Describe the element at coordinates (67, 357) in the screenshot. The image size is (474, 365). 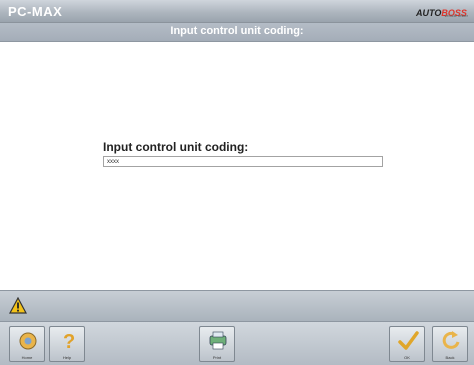
I see `help-label: Help` at that location.